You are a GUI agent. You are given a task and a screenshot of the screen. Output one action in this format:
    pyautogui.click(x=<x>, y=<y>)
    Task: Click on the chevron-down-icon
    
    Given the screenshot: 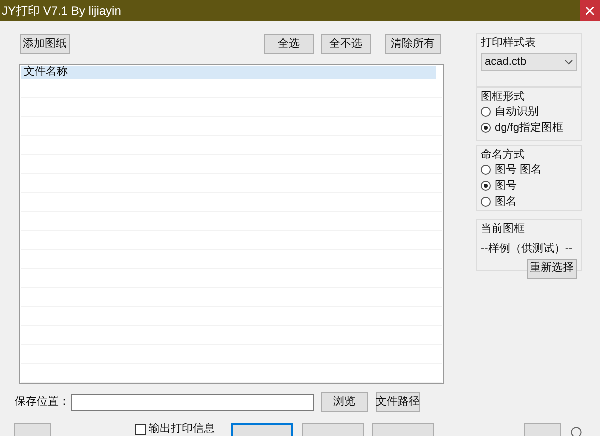 What is the action you would take?
    pyautogui.click(x=569, y=62)
    